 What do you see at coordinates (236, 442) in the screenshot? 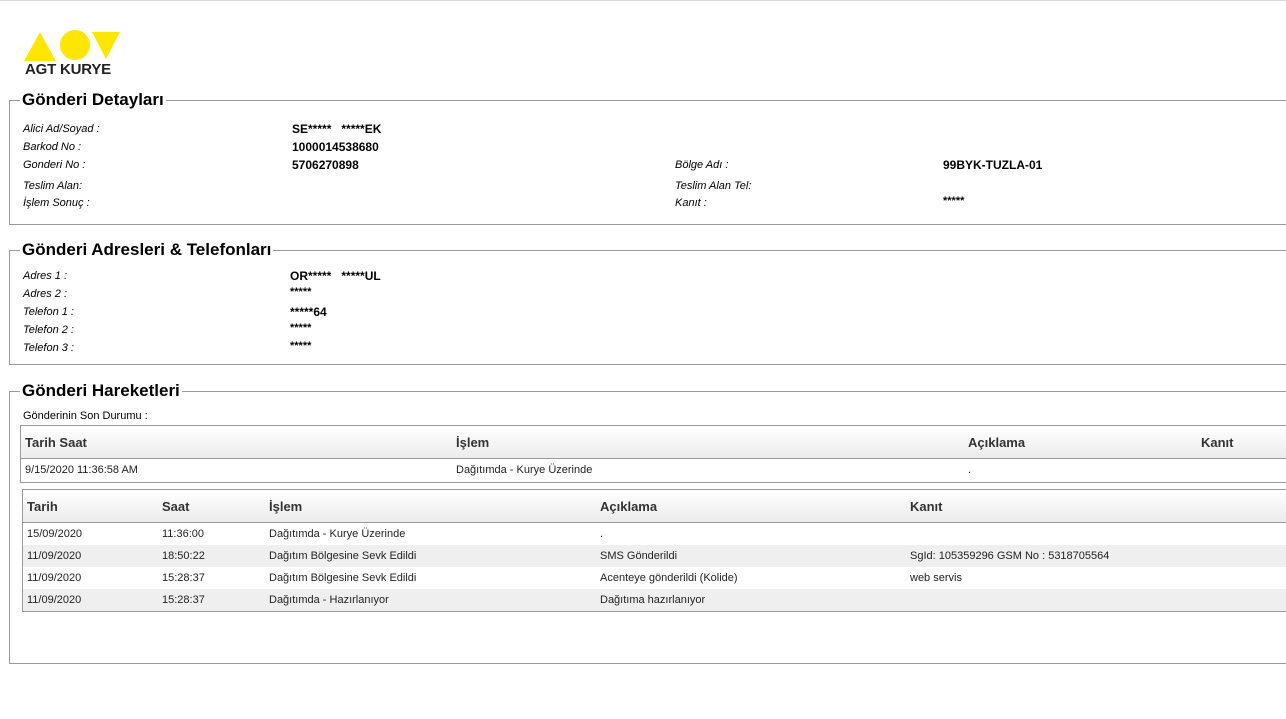
I see `col-tarih-saat: Tarih Saat` at bounding box center [236, 442].